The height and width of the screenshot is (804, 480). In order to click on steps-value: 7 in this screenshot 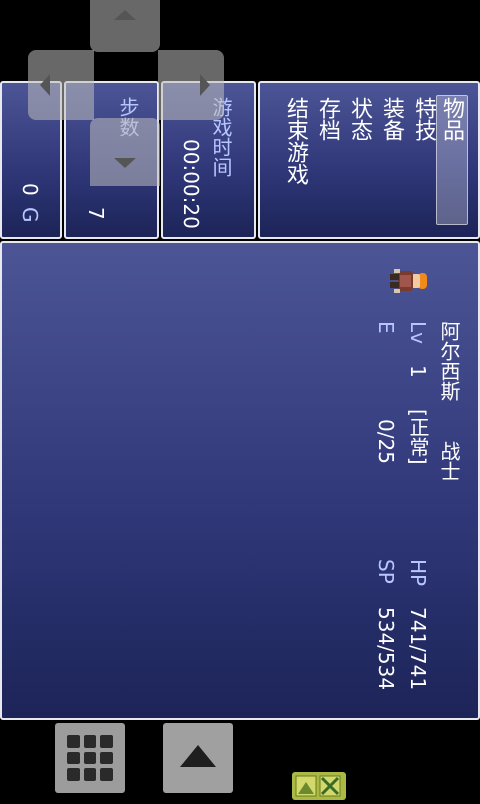, I will do `click(96, 213)`.